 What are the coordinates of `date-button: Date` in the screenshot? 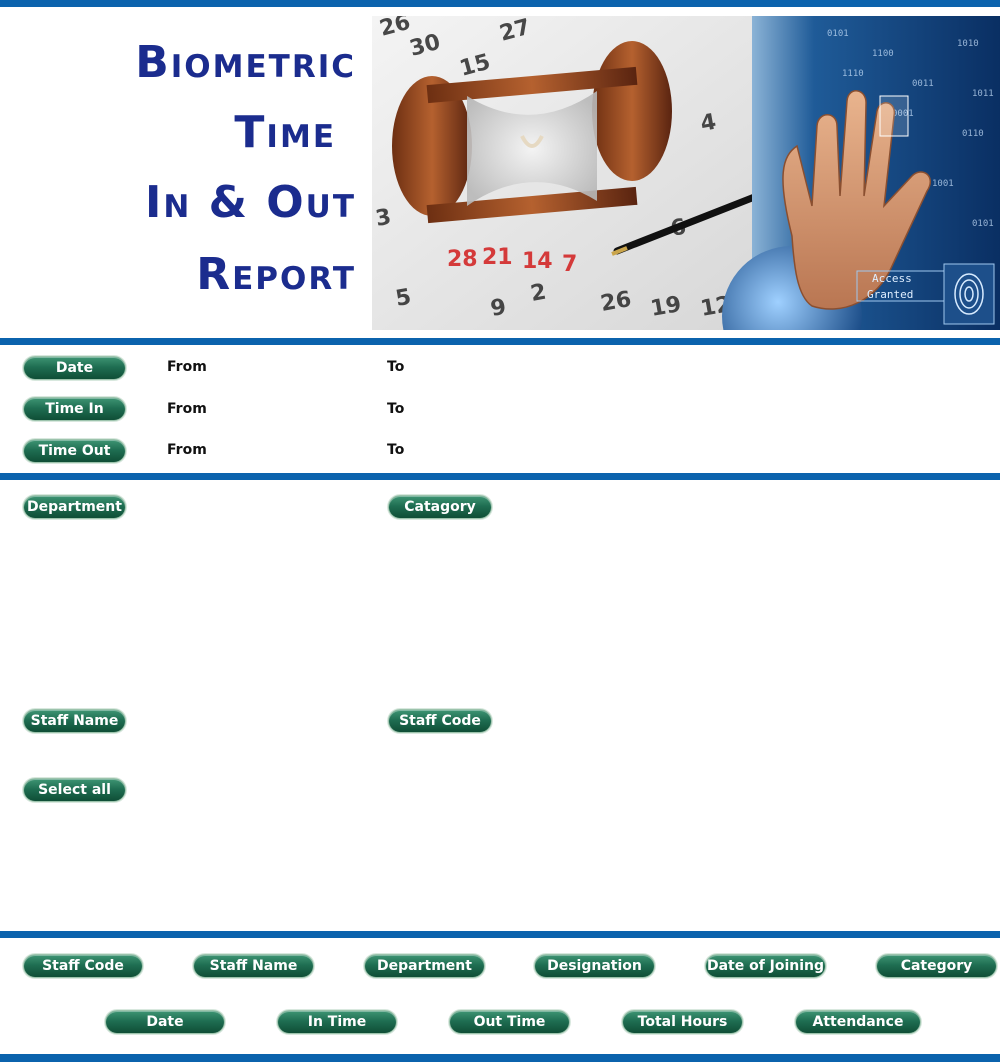 It's located at (74, 368).